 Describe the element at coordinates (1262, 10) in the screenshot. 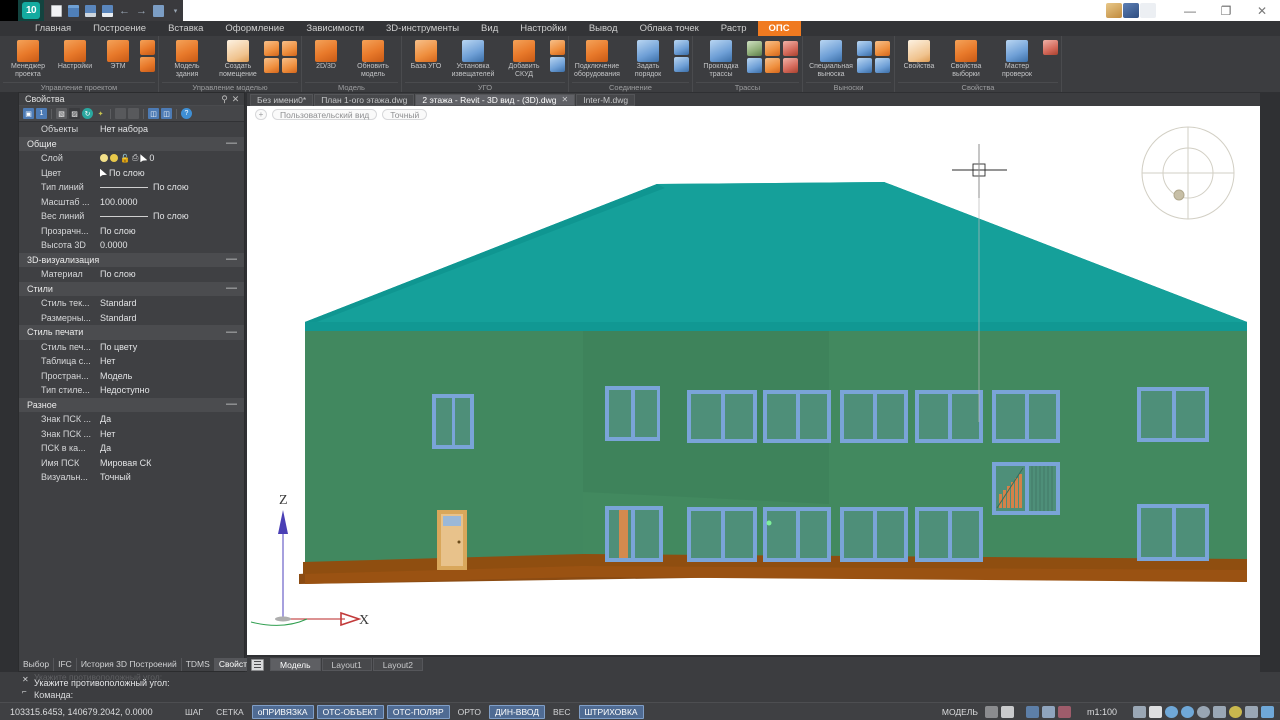

I see `close-button: ✕` at that location.